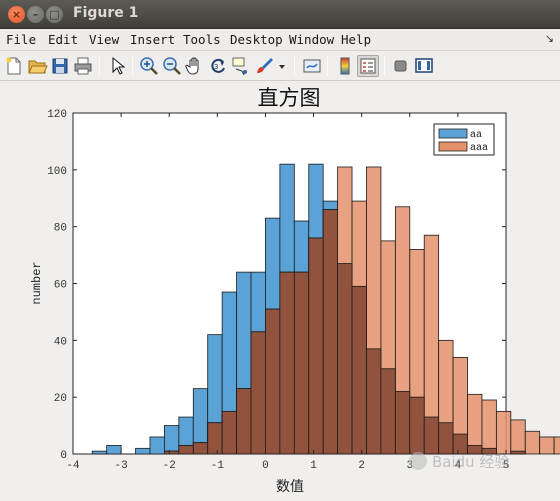 The image size is (560, 501). What do you see at coordinates (280, 14) in the screenshot?
I see `title-bar: × – □ Figure 1` at bounding box center [280, 14].